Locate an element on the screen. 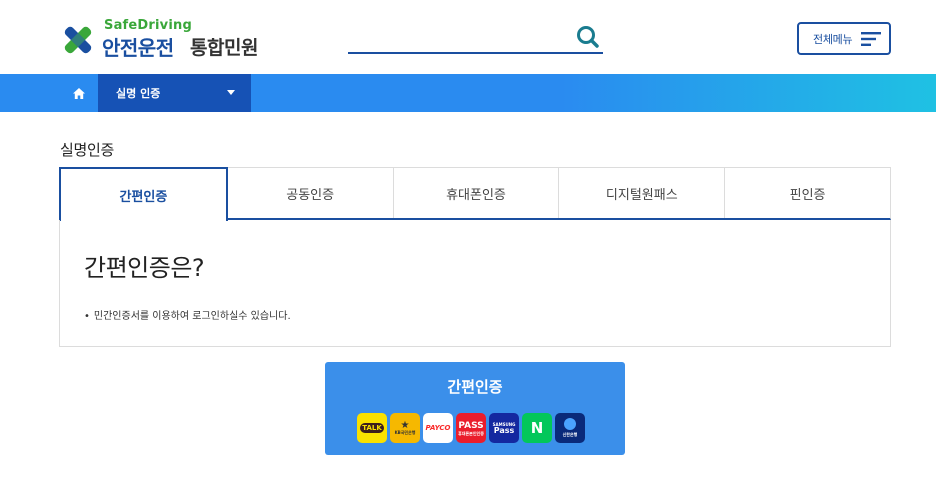  home-button is located at coordinates (79, 93).